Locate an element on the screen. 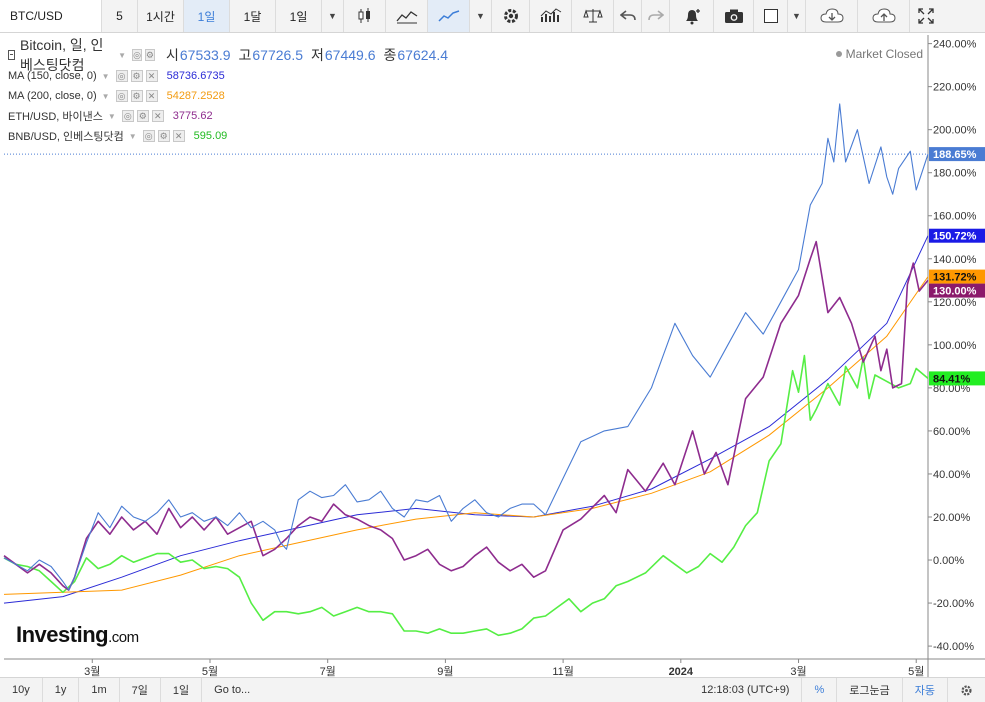 The image size is (985, 702). interval-1m-button: 1달 is located at coordinates (253, 16).